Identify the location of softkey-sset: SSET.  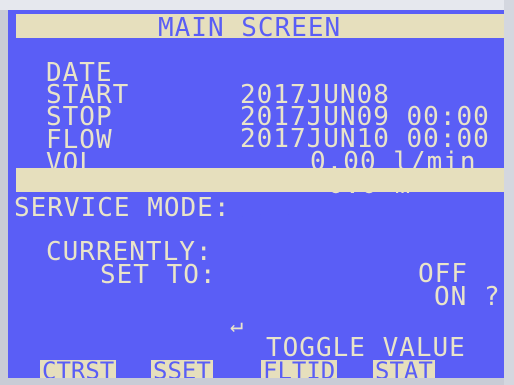
(182, 368).